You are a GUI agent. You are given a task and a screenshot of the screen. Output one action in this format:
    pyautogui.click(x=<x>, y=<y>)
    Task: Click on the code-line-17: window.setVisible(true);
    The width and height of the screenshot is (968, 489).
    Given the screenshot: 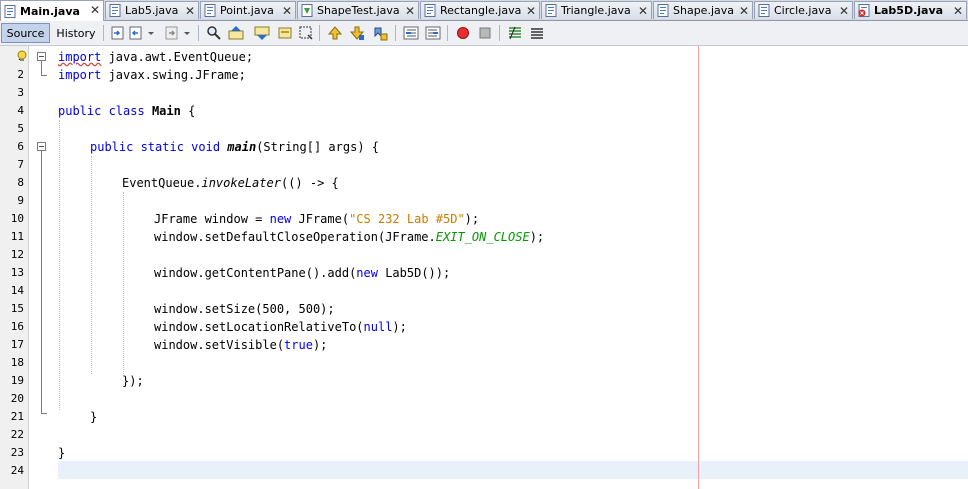 What is the action you would take?
    pyautogui.click(x=241, y=345)
    